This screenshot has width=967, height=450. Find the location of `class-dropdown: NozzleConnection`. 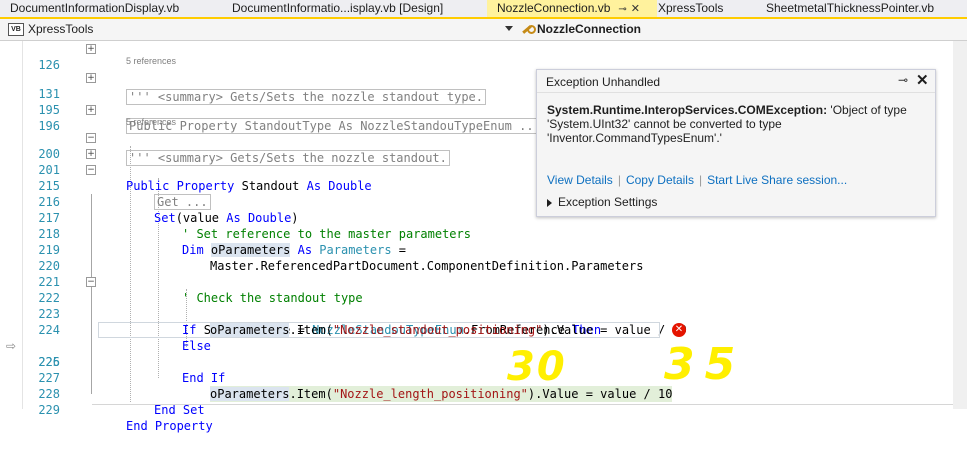

class-dropdown: NozzleConnection is located at coordinates (741, 29).